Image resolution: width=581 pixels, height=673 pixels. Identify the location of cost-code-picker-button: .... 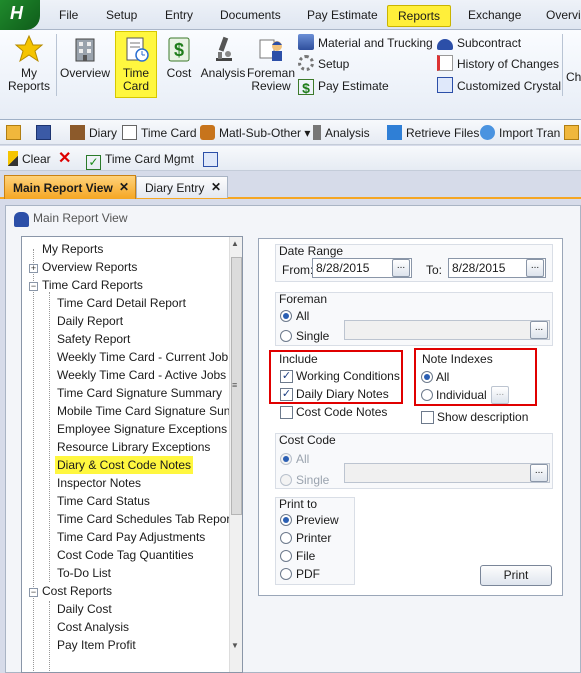
(539, 473).